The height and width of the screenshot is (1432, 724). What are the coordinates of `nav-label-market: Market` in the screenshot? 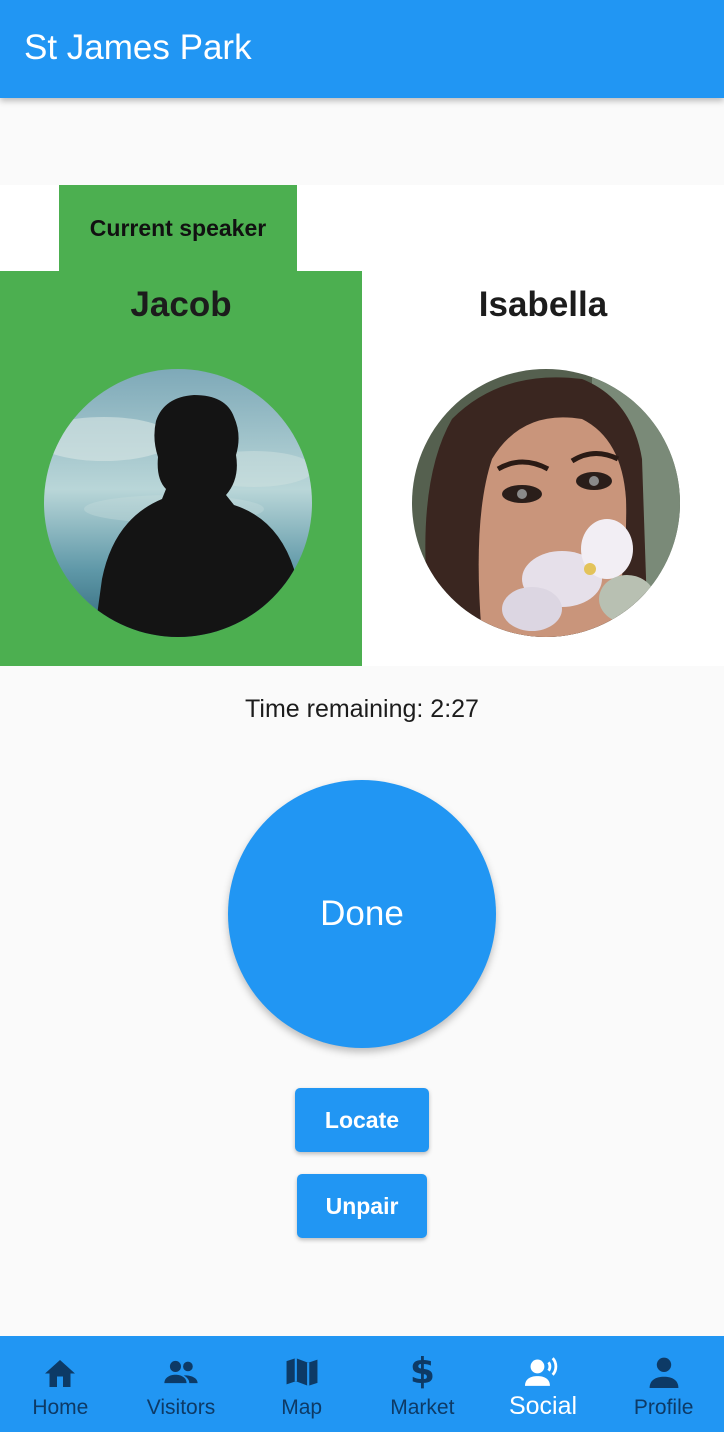 It's located at (422, 1407).